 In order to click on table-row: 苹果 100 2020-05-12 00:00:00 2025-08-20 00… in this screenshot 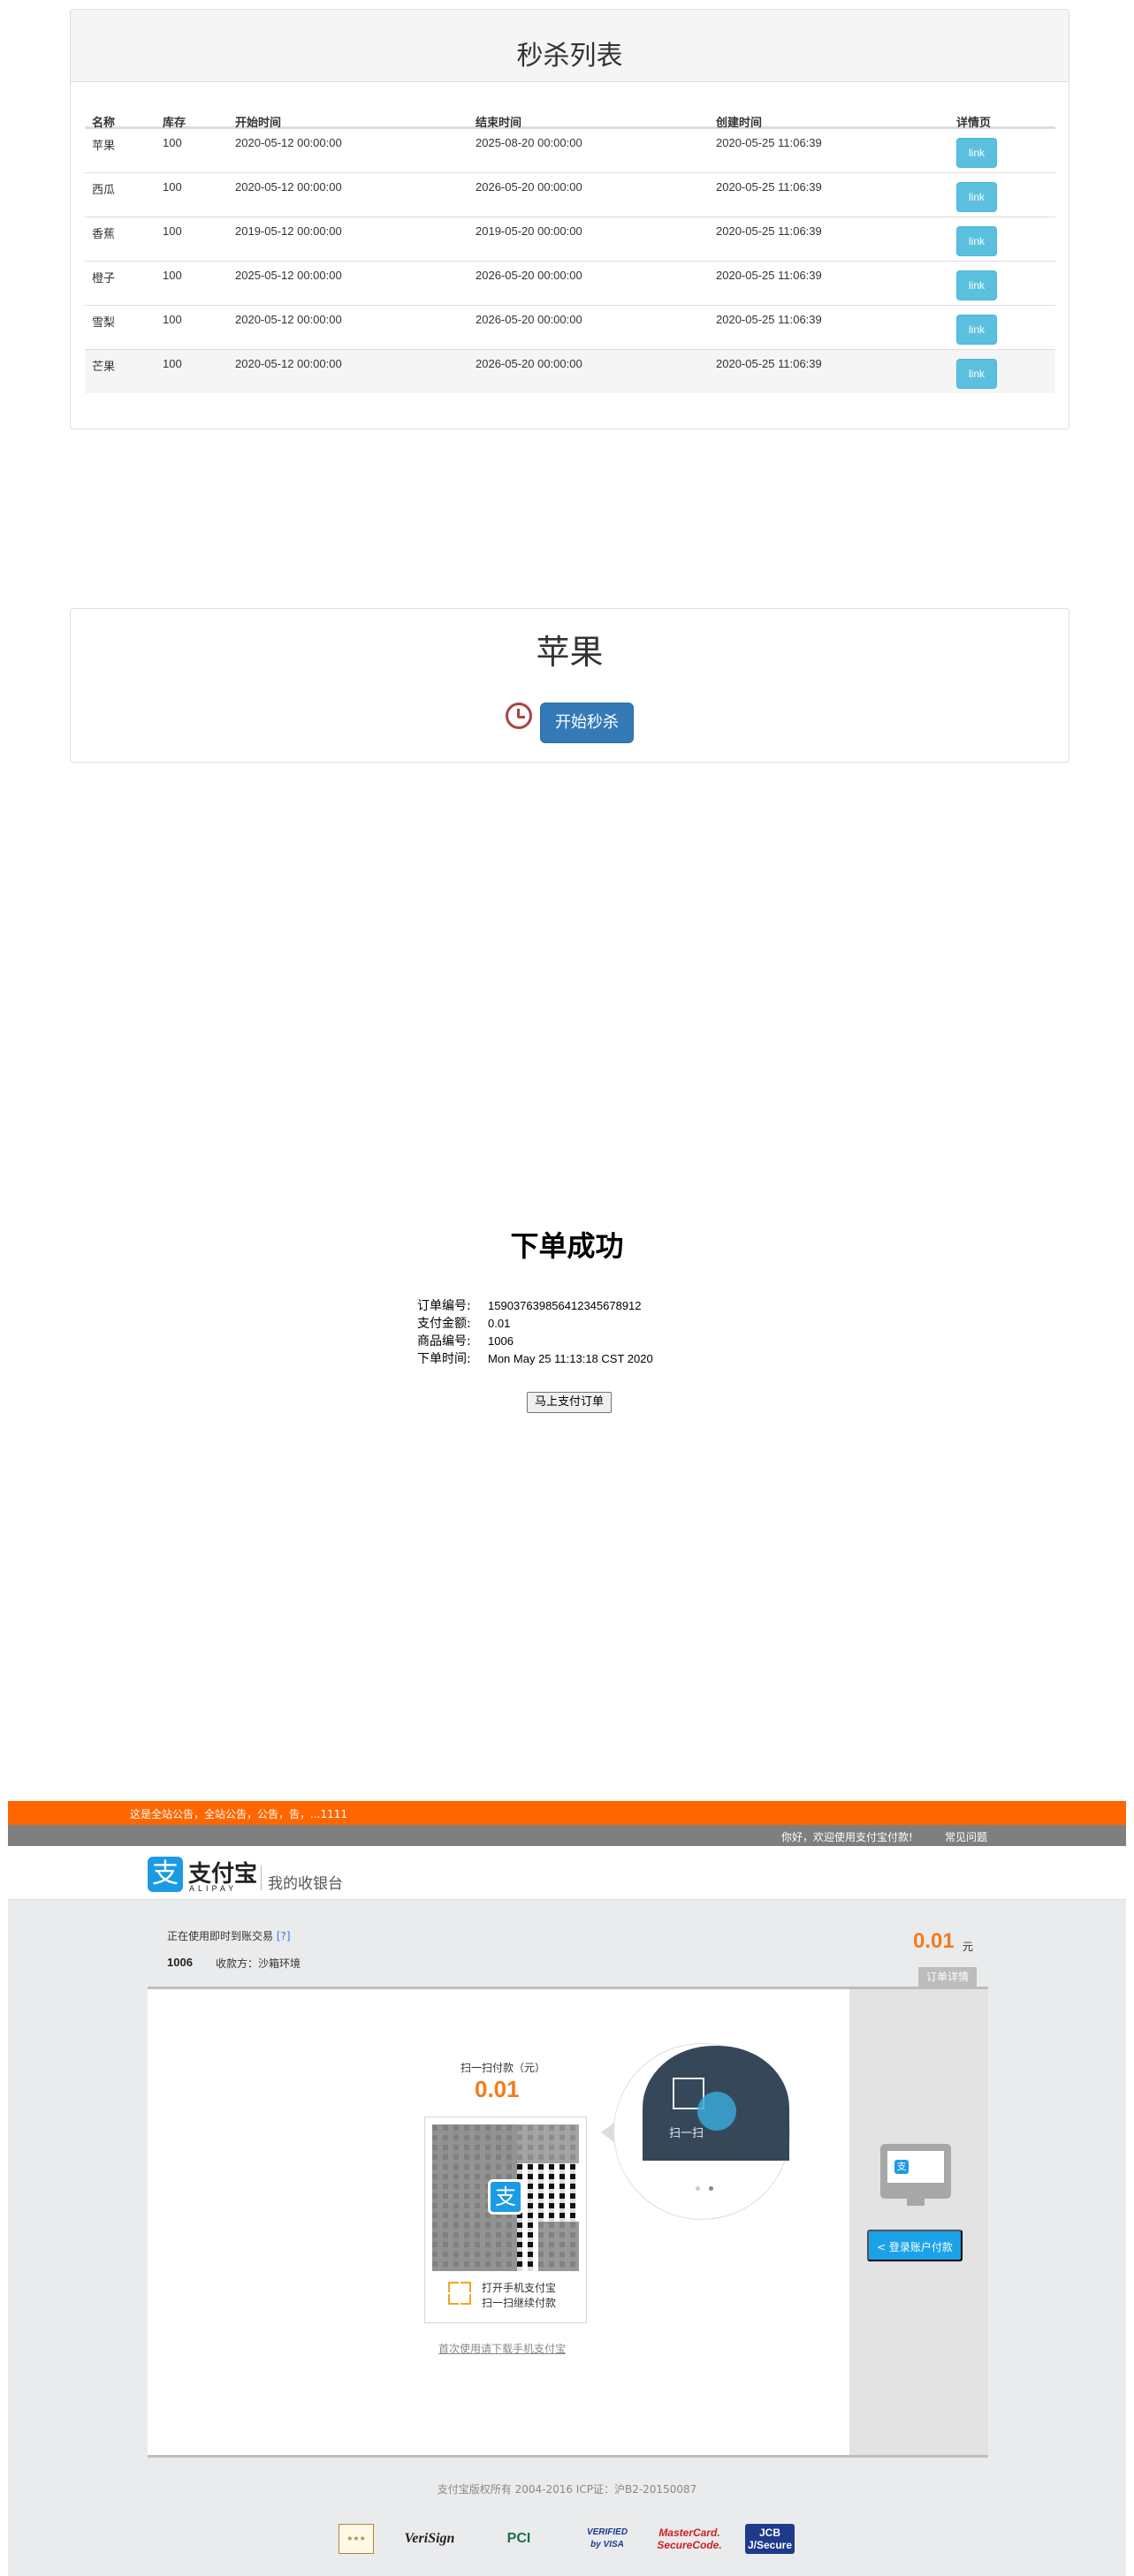, I will do `click(570, 150)`.